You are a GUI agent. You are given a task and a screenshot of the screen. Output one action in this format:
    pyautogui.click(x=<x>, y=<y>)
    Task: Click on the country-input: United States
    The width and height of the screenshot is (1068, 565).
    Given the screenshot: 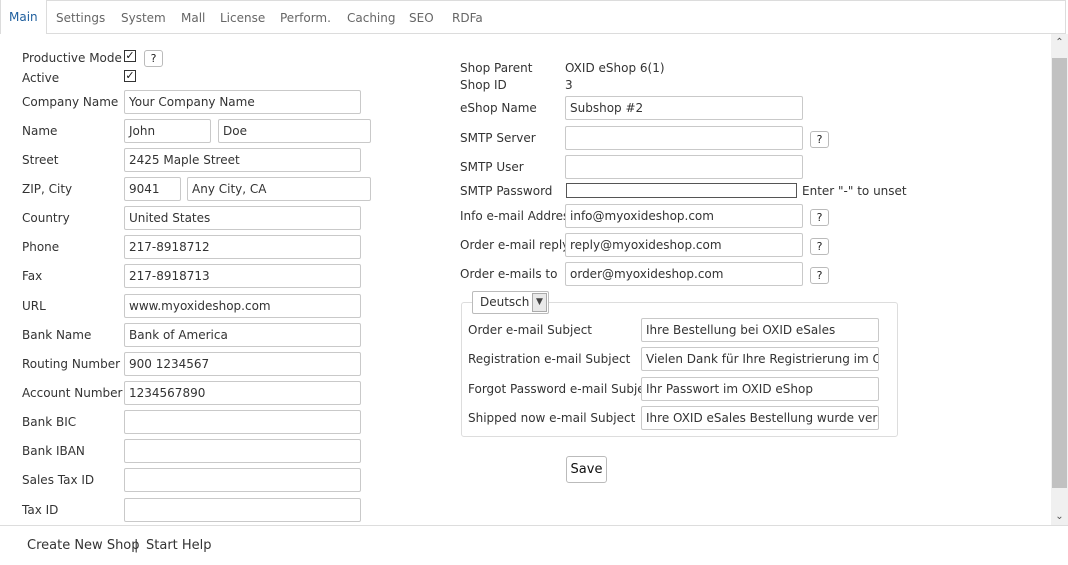 What is the action you would take?
    pyautogui.click(x=242, y=218)
    